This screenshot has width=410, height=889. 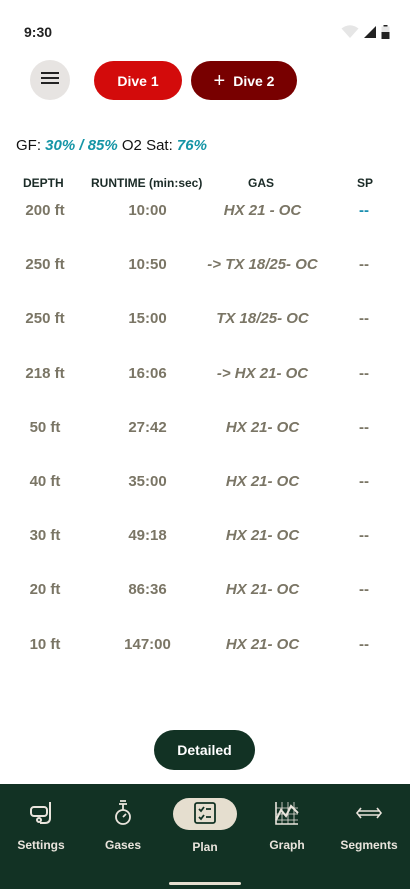 I want to click on signal-icon, so click(x=370, y=34).